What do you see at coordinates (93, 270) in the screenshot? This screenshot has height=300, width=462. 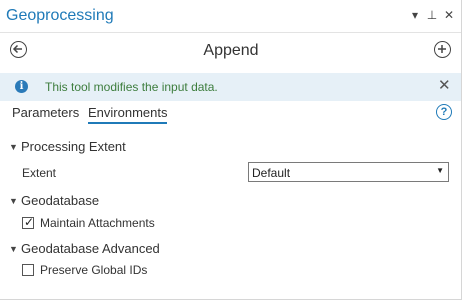 I see `preserve-global-ids-label: Preserve Global IDs` at bounding box center [93, 270].